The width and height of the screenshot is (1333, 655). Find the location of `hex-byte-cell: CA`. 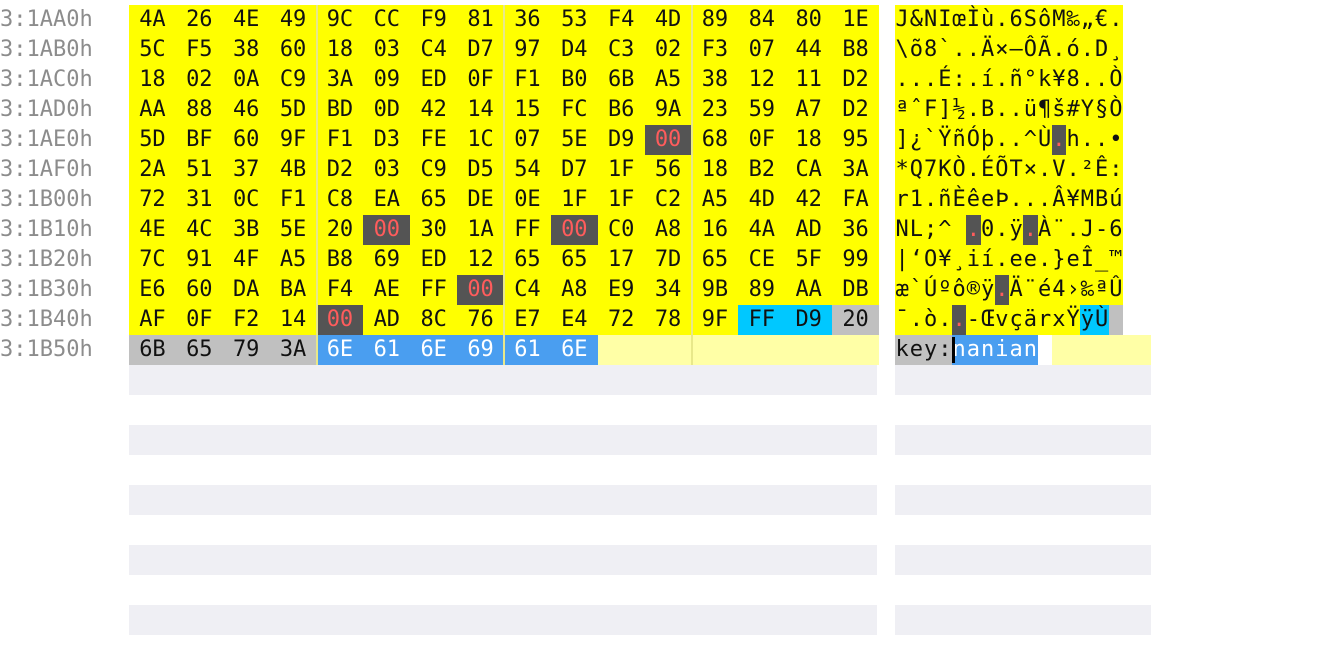

hex-byte-cell: CA is located at coordinates (809, 170).